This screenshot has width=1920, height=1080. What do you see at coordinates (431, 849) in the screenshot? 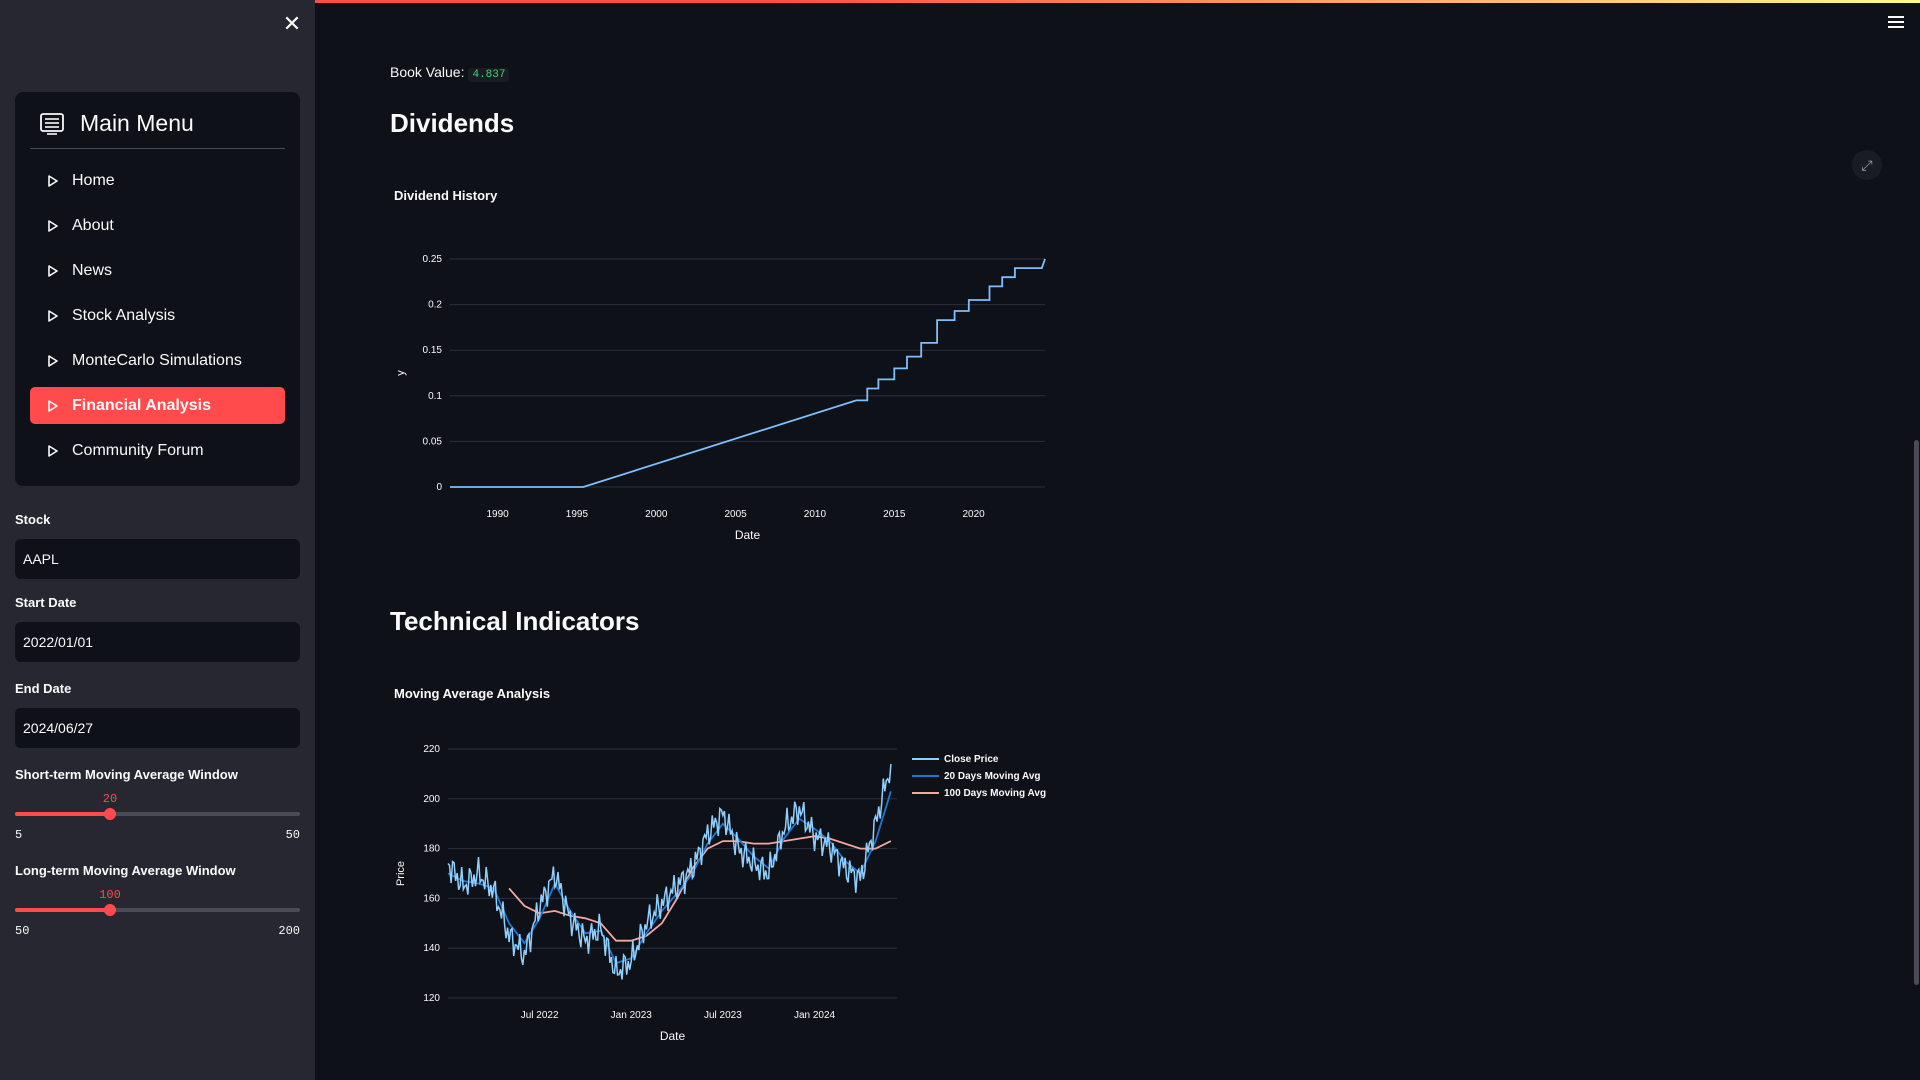
I see `y-tick-label: 180` at bounding box center [431, 849].